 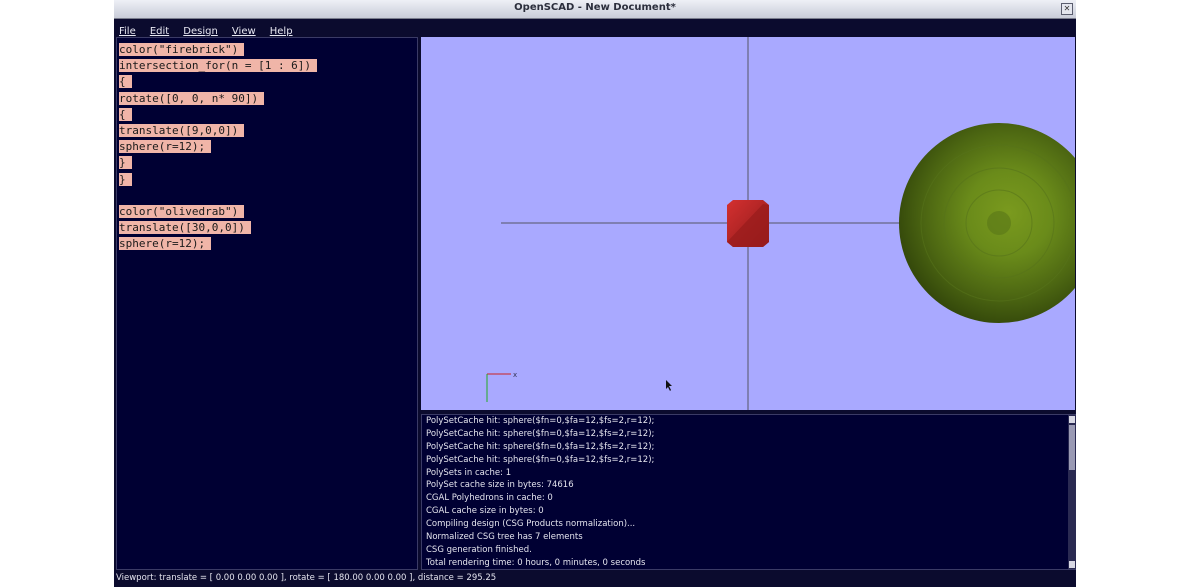 I want to click on code-line: intersection_for(n = [1 : 6]), so click(x=218, y=66).